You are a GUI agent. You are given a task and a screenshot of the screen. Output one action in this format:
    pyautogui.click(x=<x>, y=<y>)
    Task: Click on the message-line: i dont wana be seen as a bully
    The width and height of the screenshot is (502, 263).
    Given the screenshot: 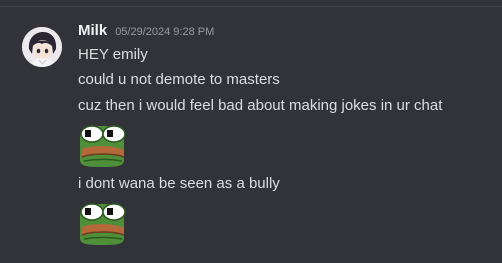 What is the action you would take?
    pyautogui.click(x=179, y=183)
    